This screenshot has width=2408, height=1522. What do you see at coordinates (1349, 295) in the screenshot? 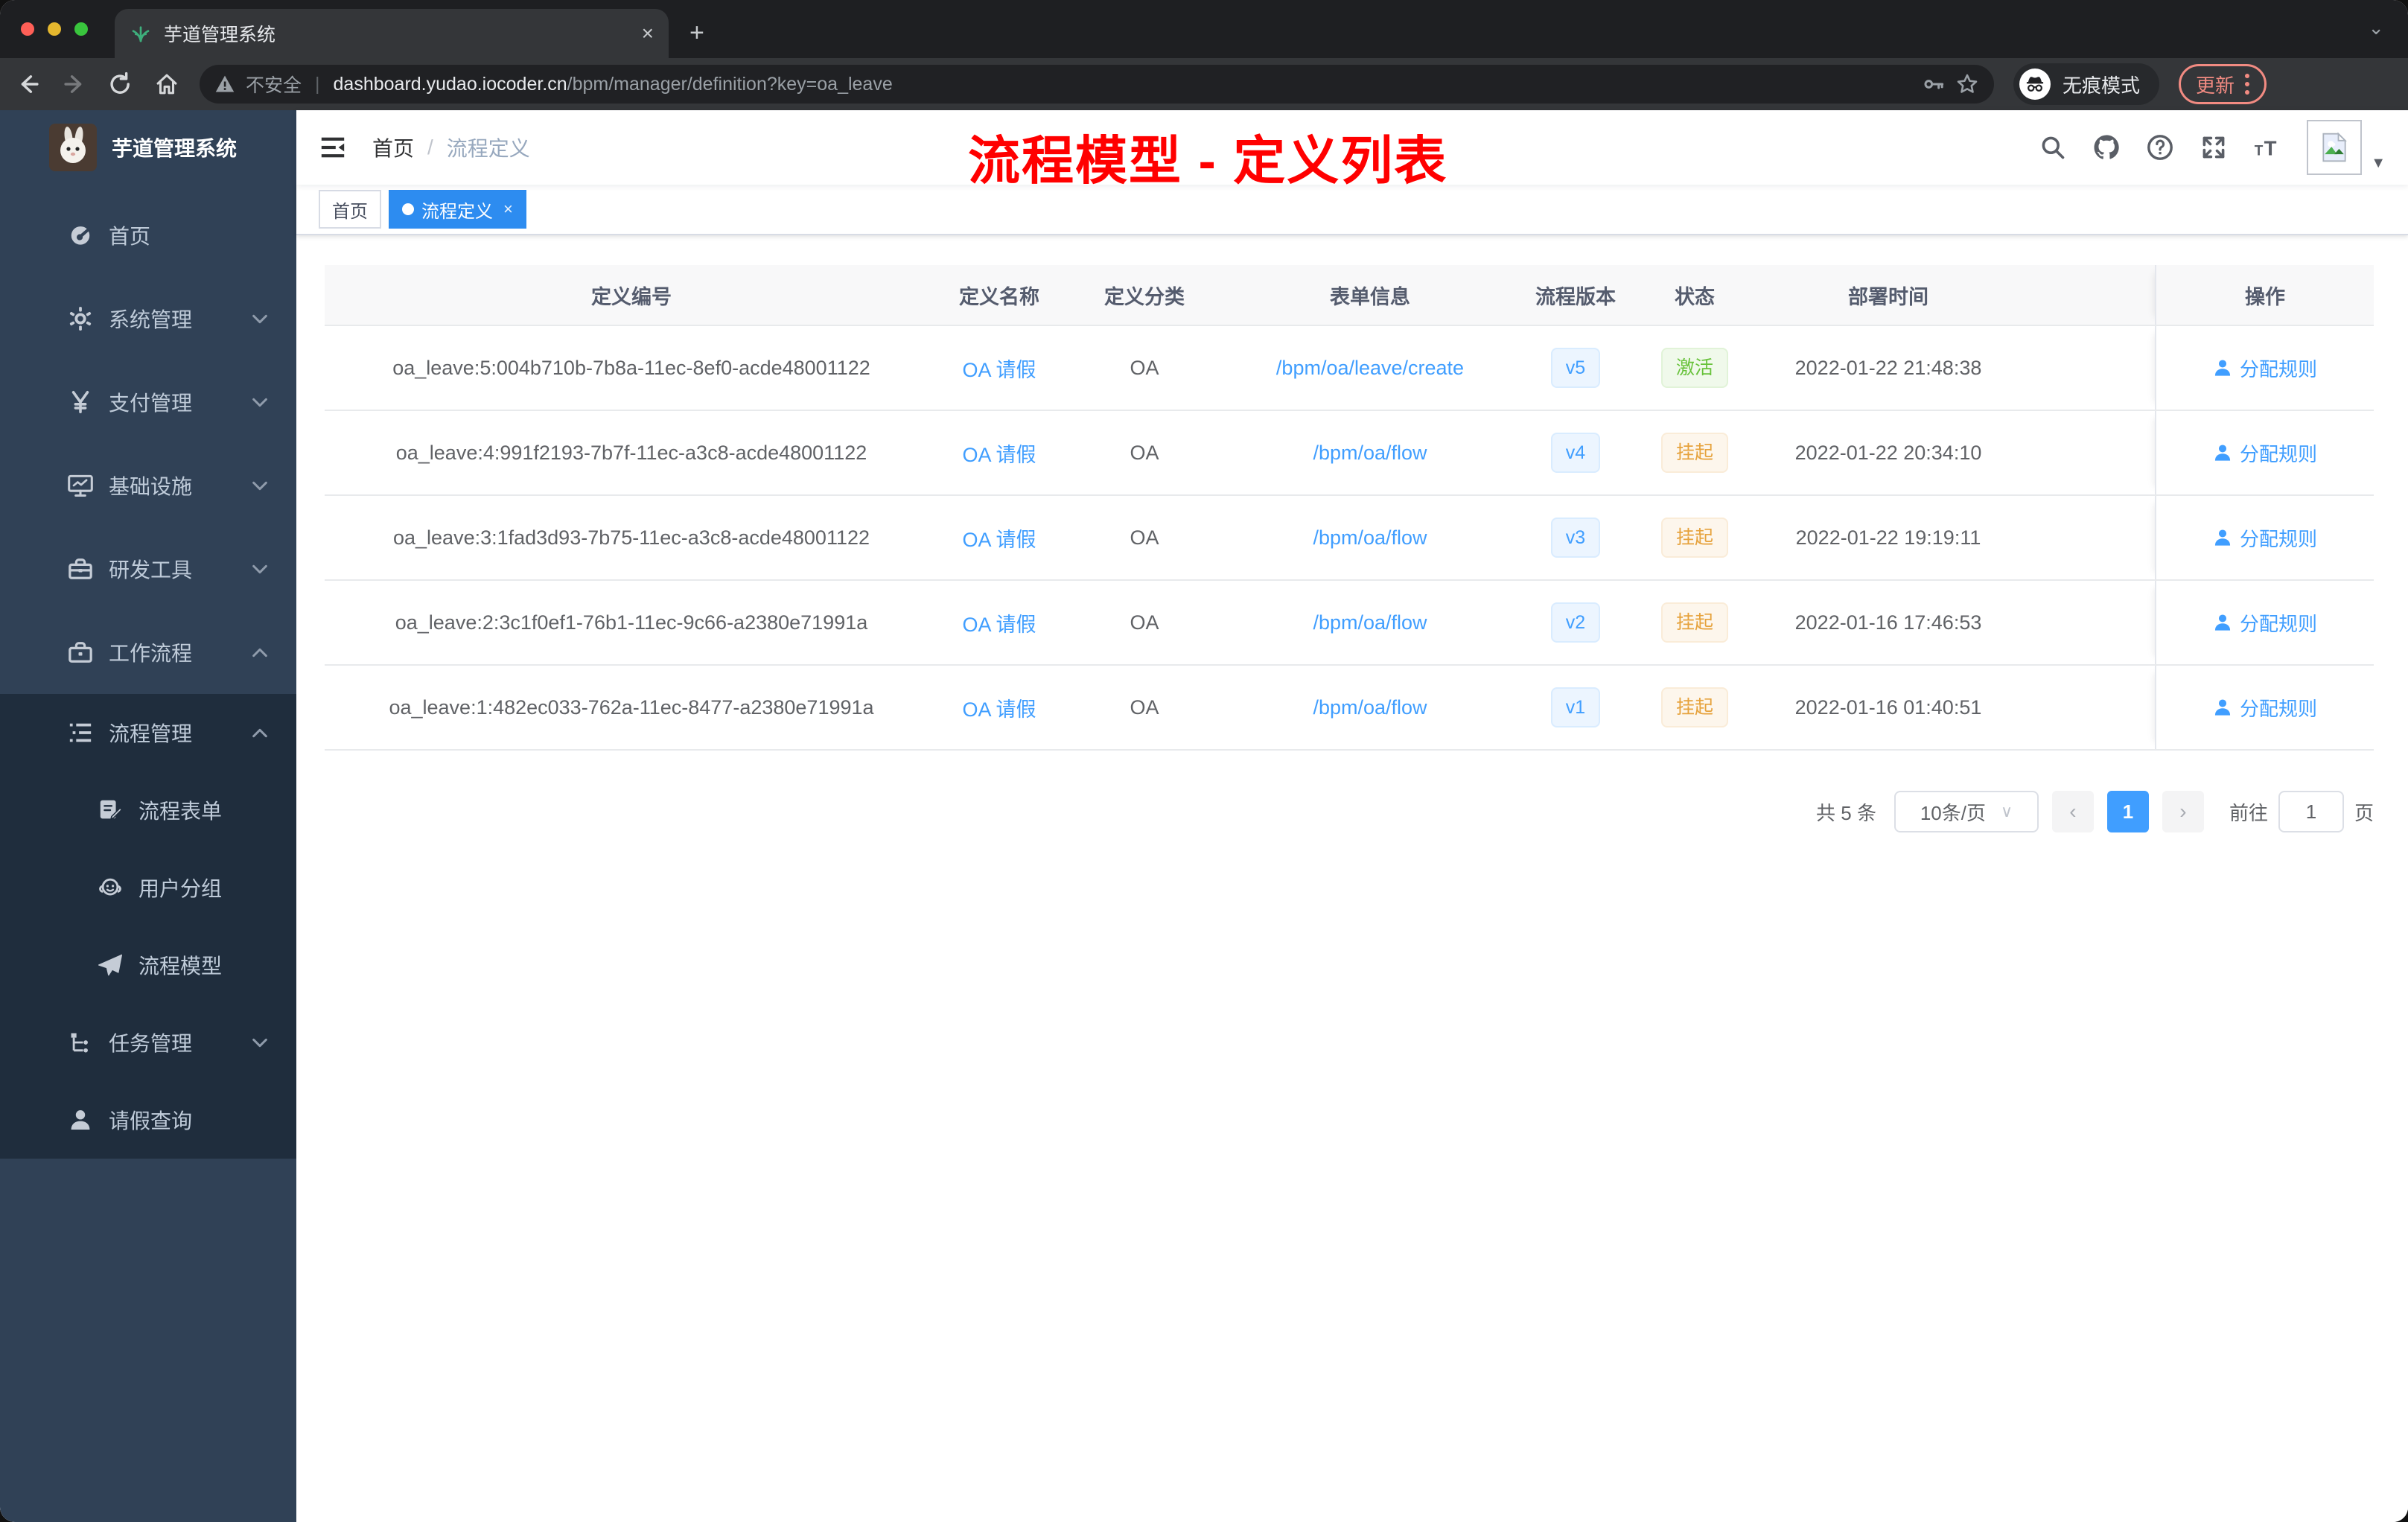
I see `table-header-row: 定义编号 定义名称 定义分类 表单信息 流程版本 状态 部署时间 操作` at bounding box center [1349, 295].